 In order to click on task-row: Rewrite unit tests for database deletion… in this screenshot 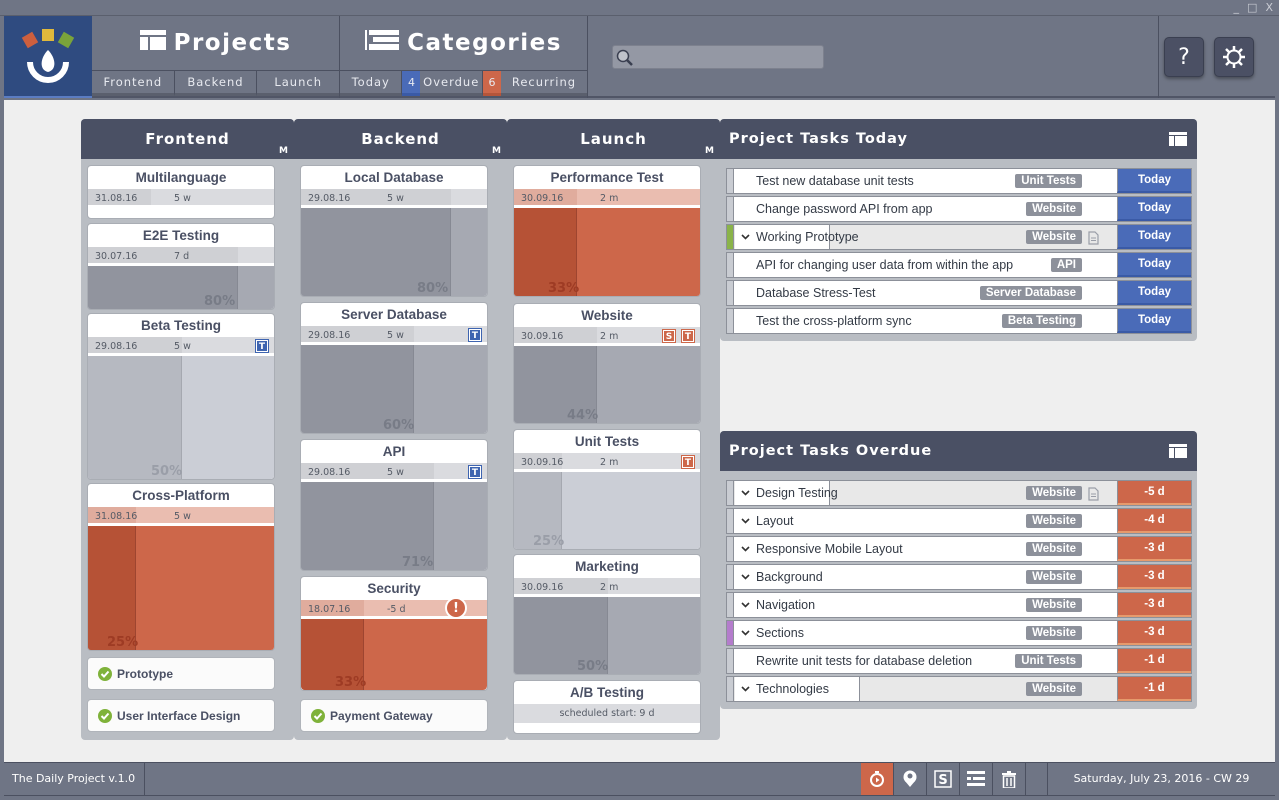, I will do `click(959, 661)`.